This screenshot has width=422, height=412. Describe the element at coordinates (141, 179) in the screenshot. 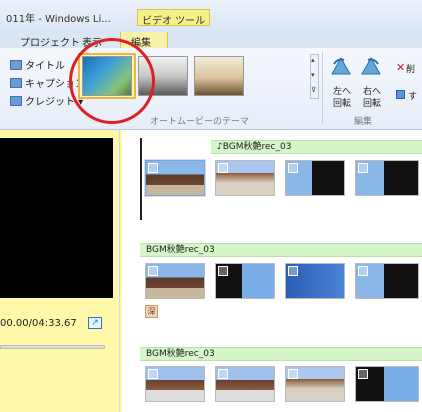

I see `playhead` at that location.